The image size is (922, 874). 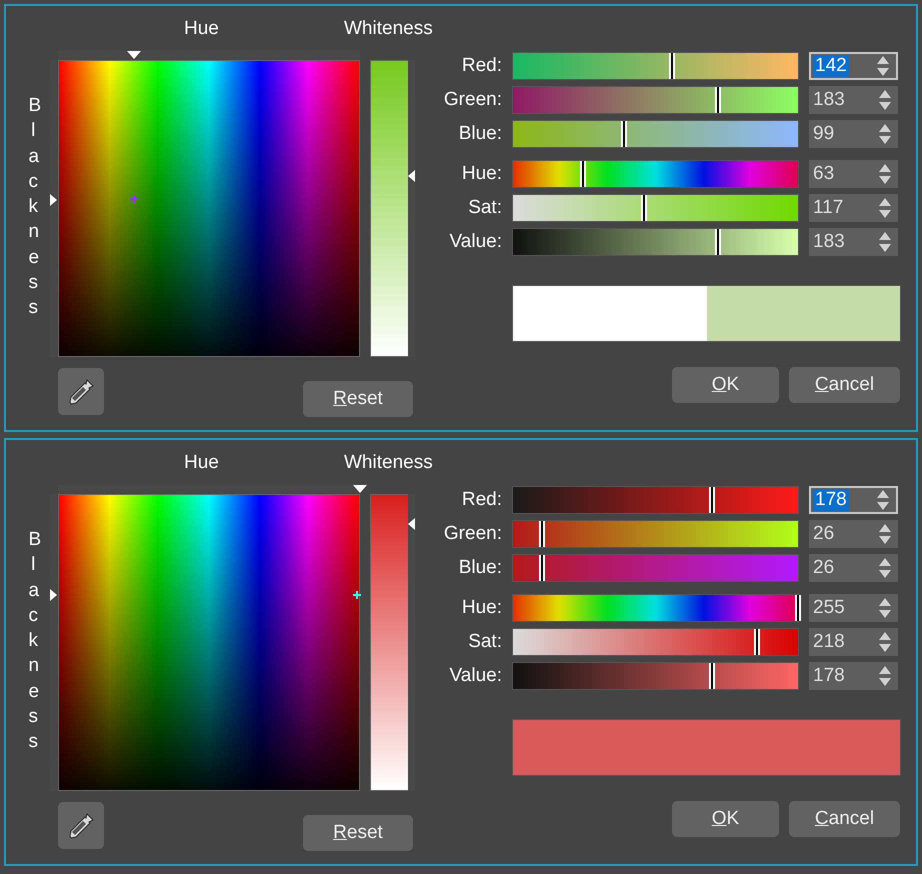 What do you see at coordinates (853, 174) in the screenshot?
I see `number-spinner: 63` at bounding box center [853, 174].